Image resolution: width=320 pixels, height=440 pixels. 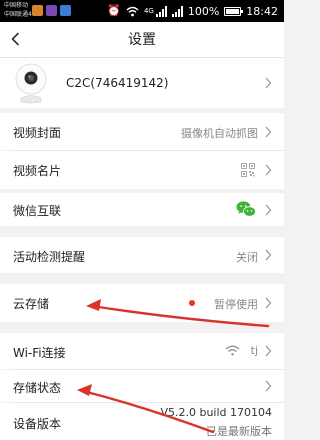 What do you see at coordinates (142, 303) in the screenshot?
I see `settings-row-cloud-storage: 云存储 暂停使用` at bounding box center [142, 303].